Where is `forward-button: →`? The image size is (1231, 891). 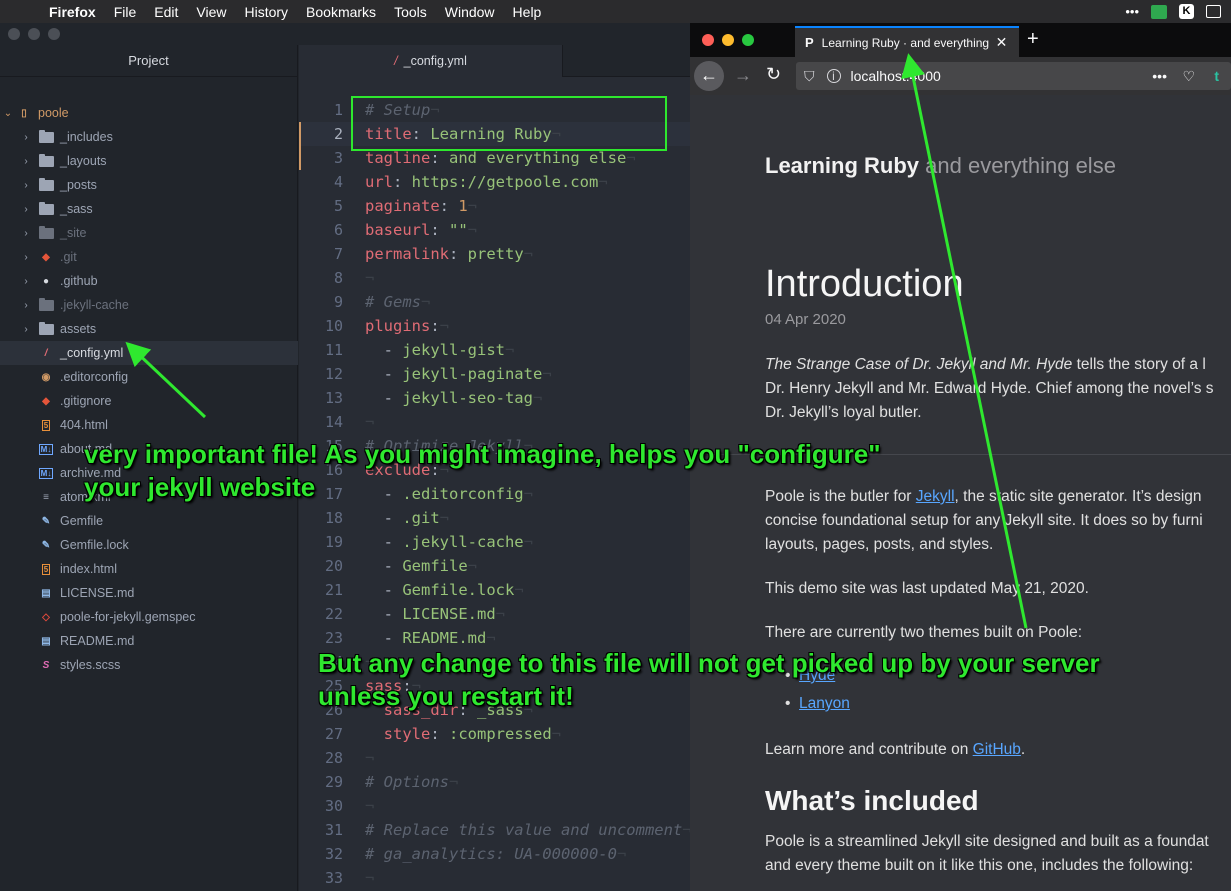
forward-button: → is located at coordinates (743, 75).